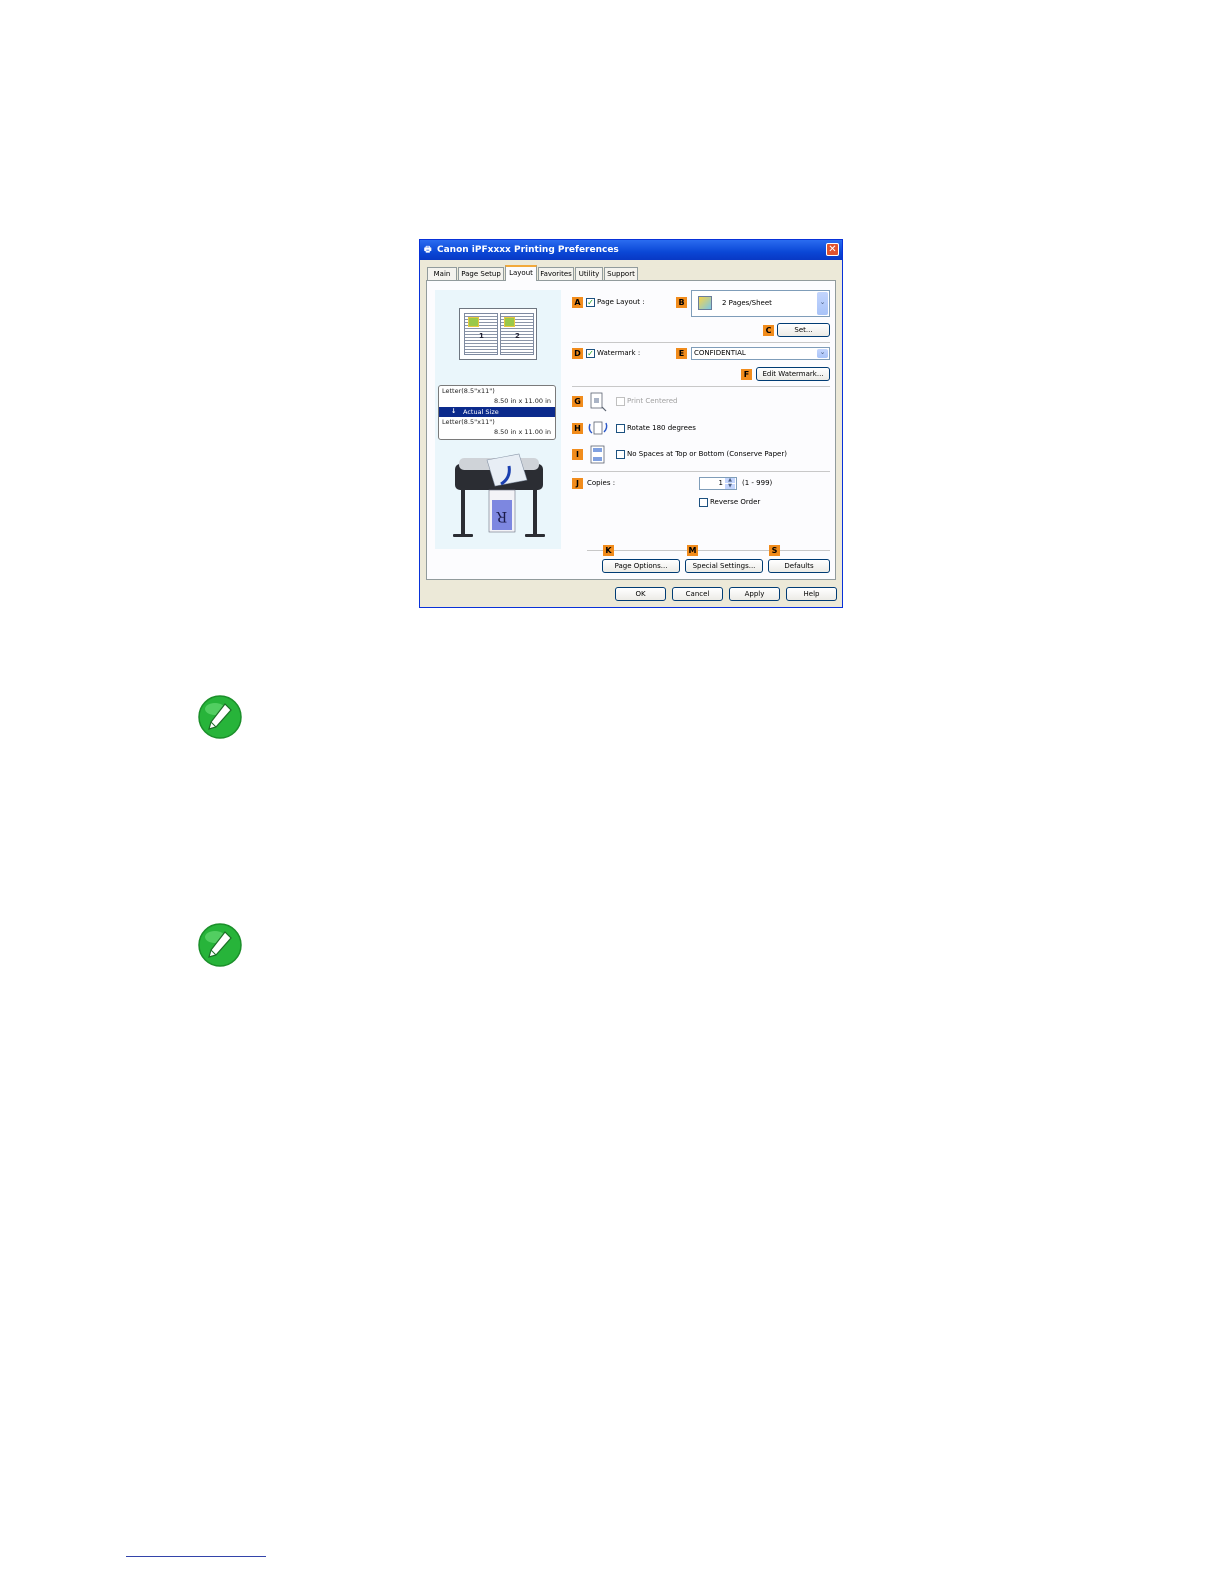  What do you see at coordinates (799, 566) in the screenshot?
I see `defaults-button: Defaults` at bounding box center [799, 566].